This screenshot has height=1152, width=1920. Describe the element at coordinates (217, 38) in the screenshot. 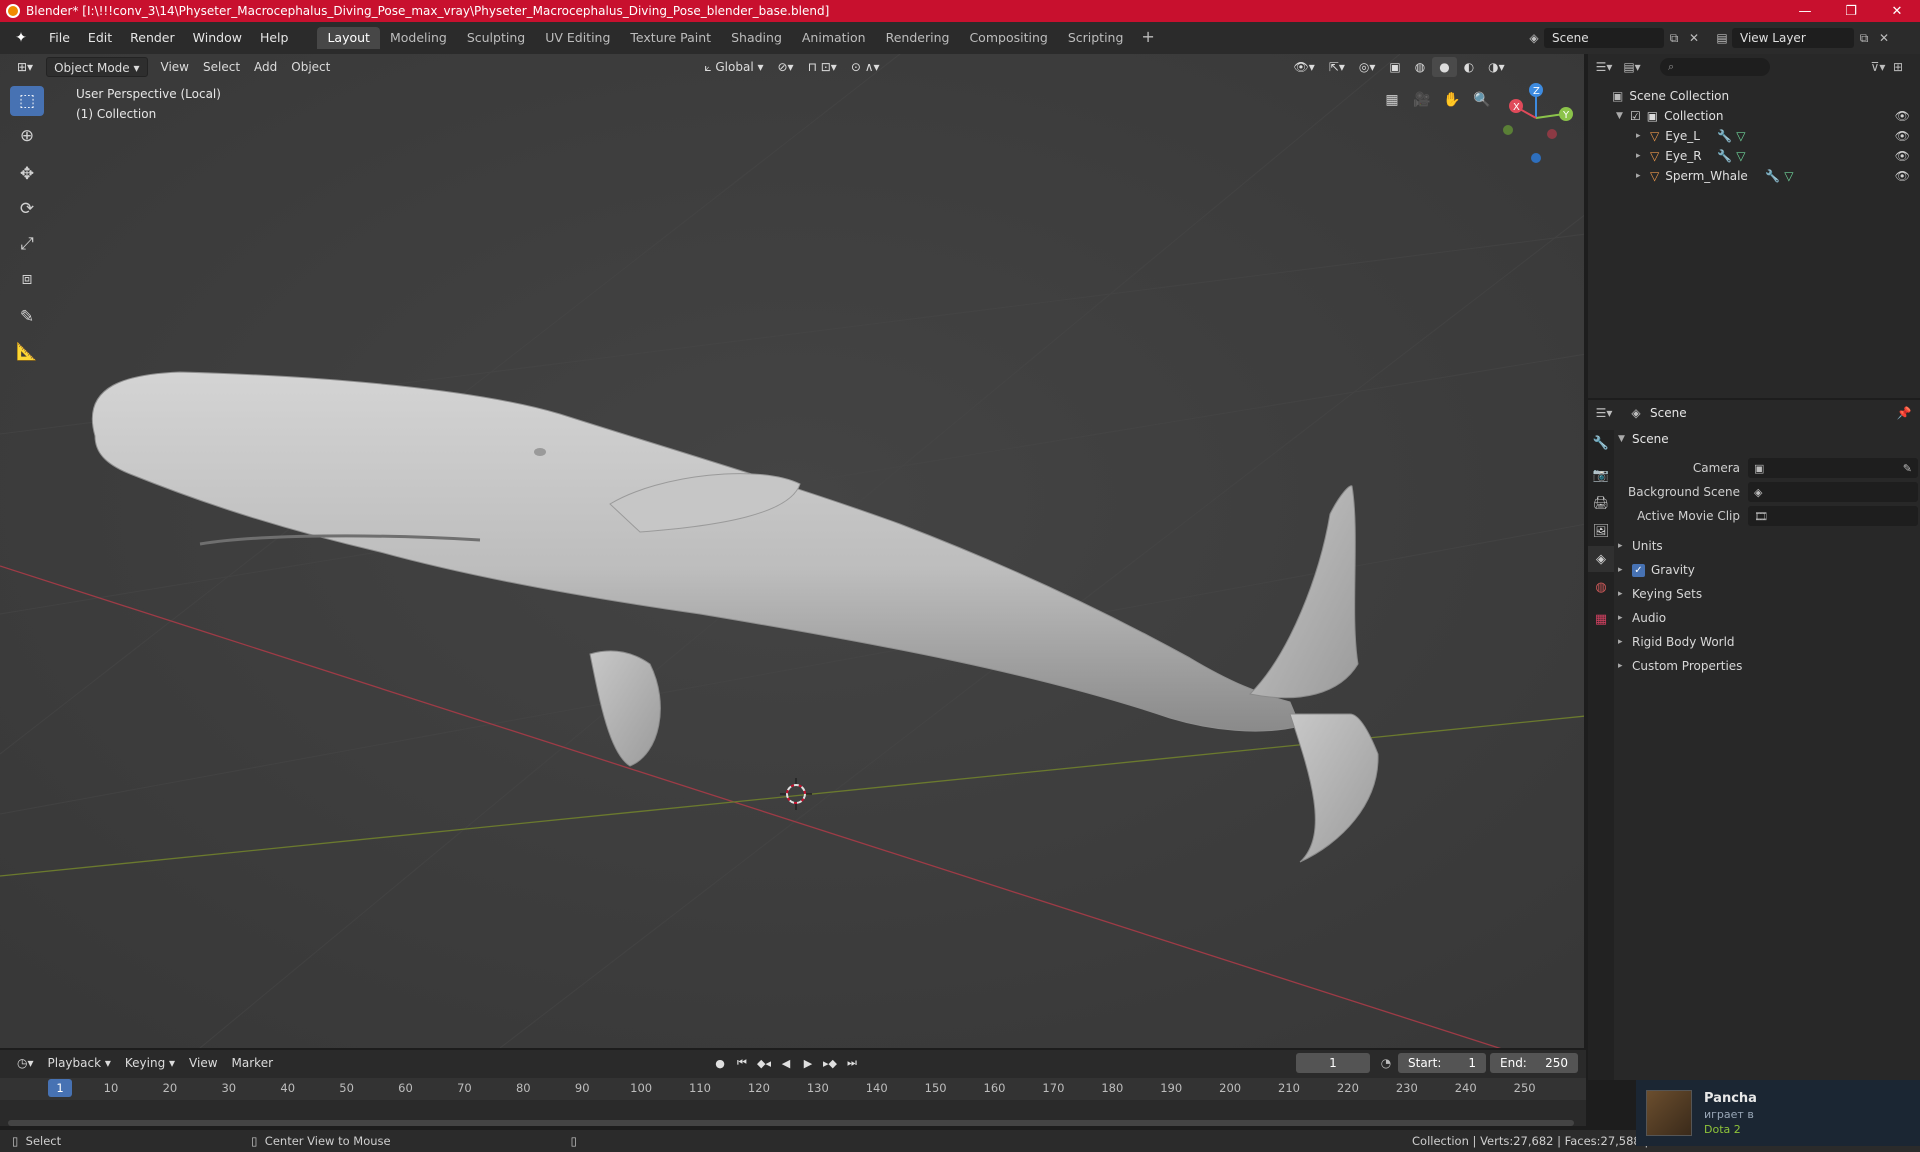

I see `menu-window: Window` at that location.